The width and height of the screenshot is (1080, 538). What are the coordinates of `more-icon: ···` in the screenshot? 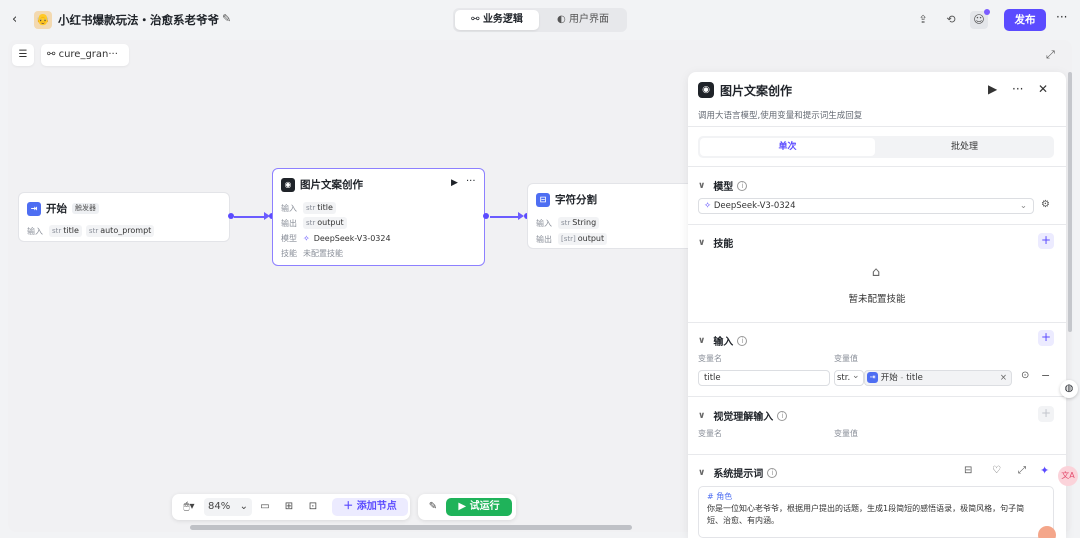 It's located at (1061, 17).